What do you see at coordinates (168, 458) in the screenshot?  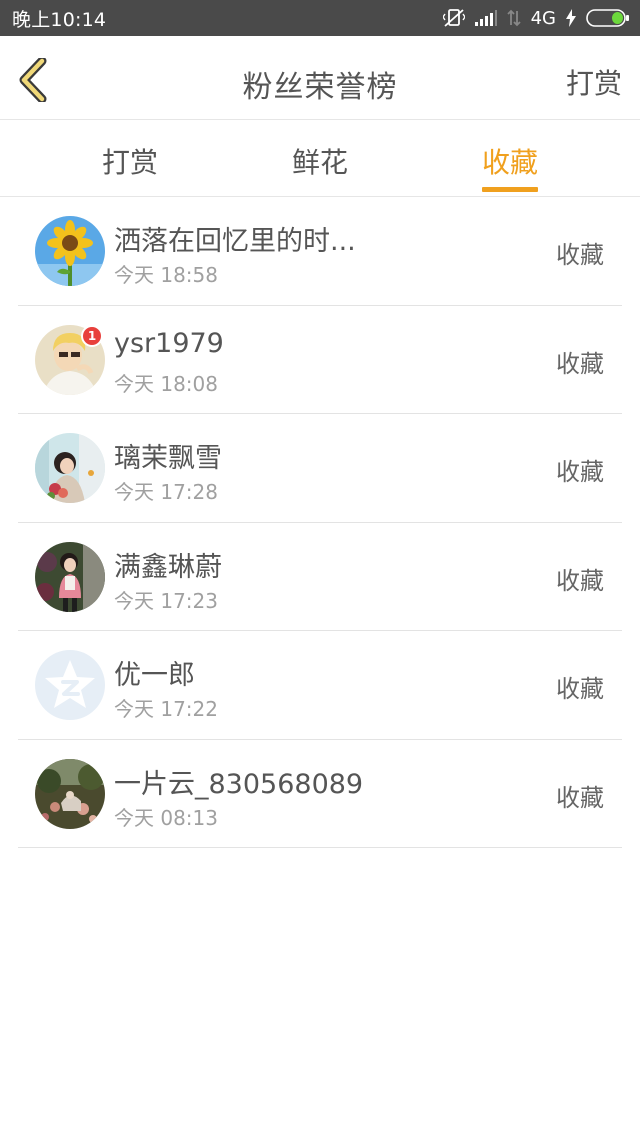 I see `user-name: 璃茉飘雪` at bounding box center [168, 458].